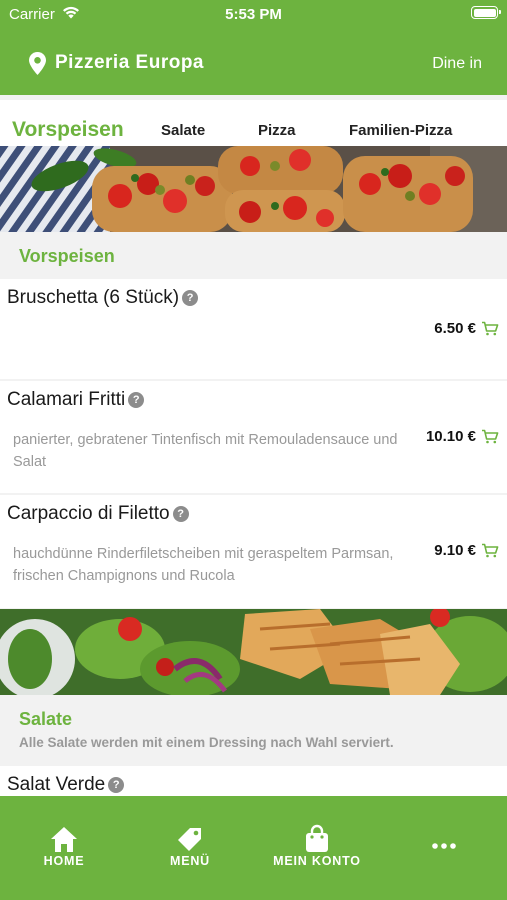 Image resolution: width=507 pixels, height=900 pixels. What do you see at coordinates (457, 64) in the screenshot?
I see `dine-in-selector: Dine in` at bounding box center [457, 64].